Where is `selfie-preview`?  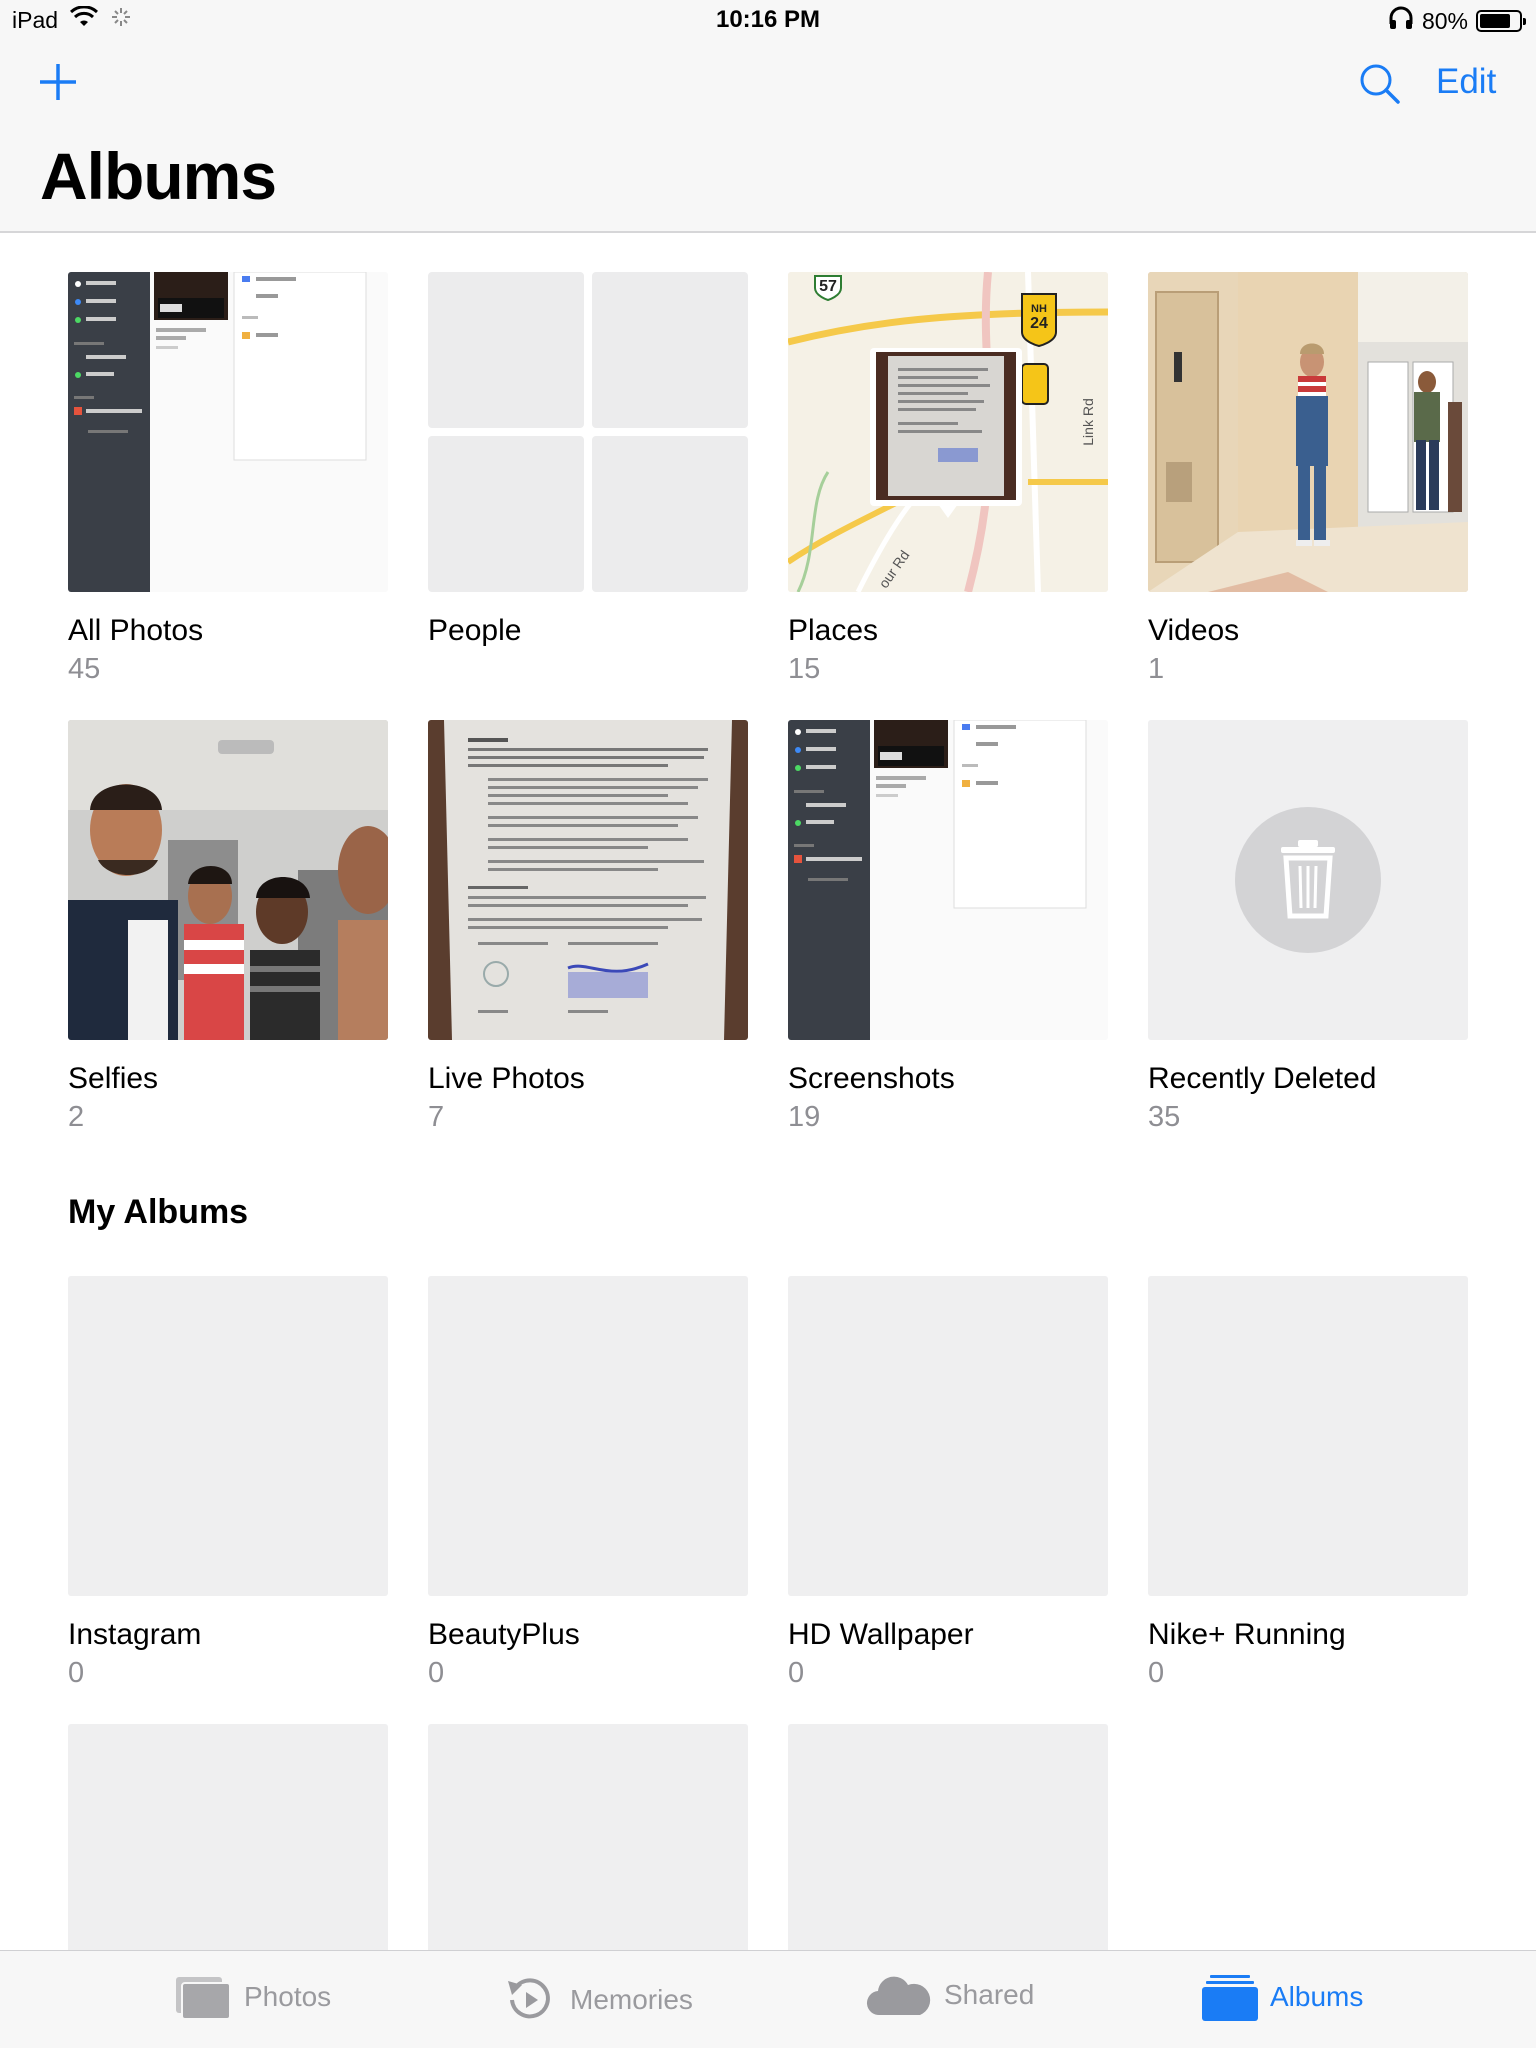
selfie-preview is located at coordinates (228, 880).